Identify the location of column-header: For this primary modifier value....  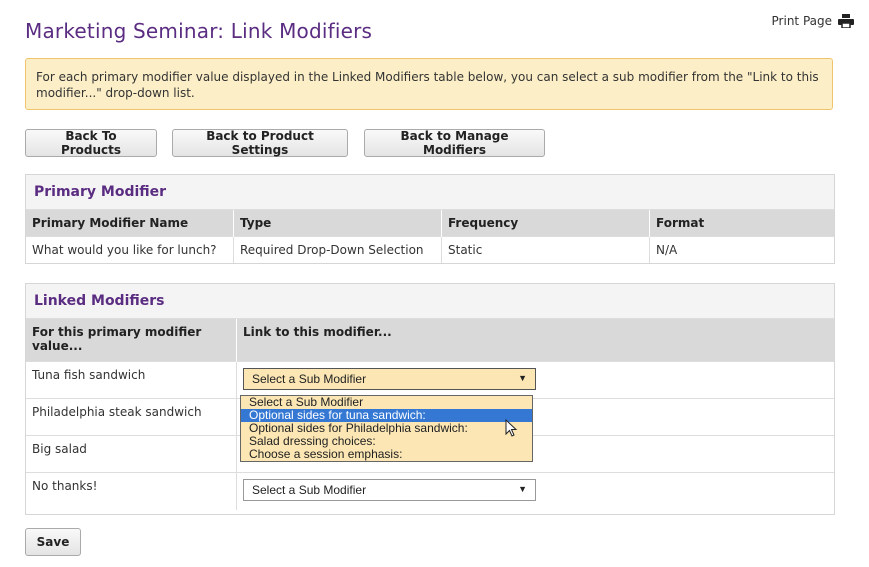
(131, 340).